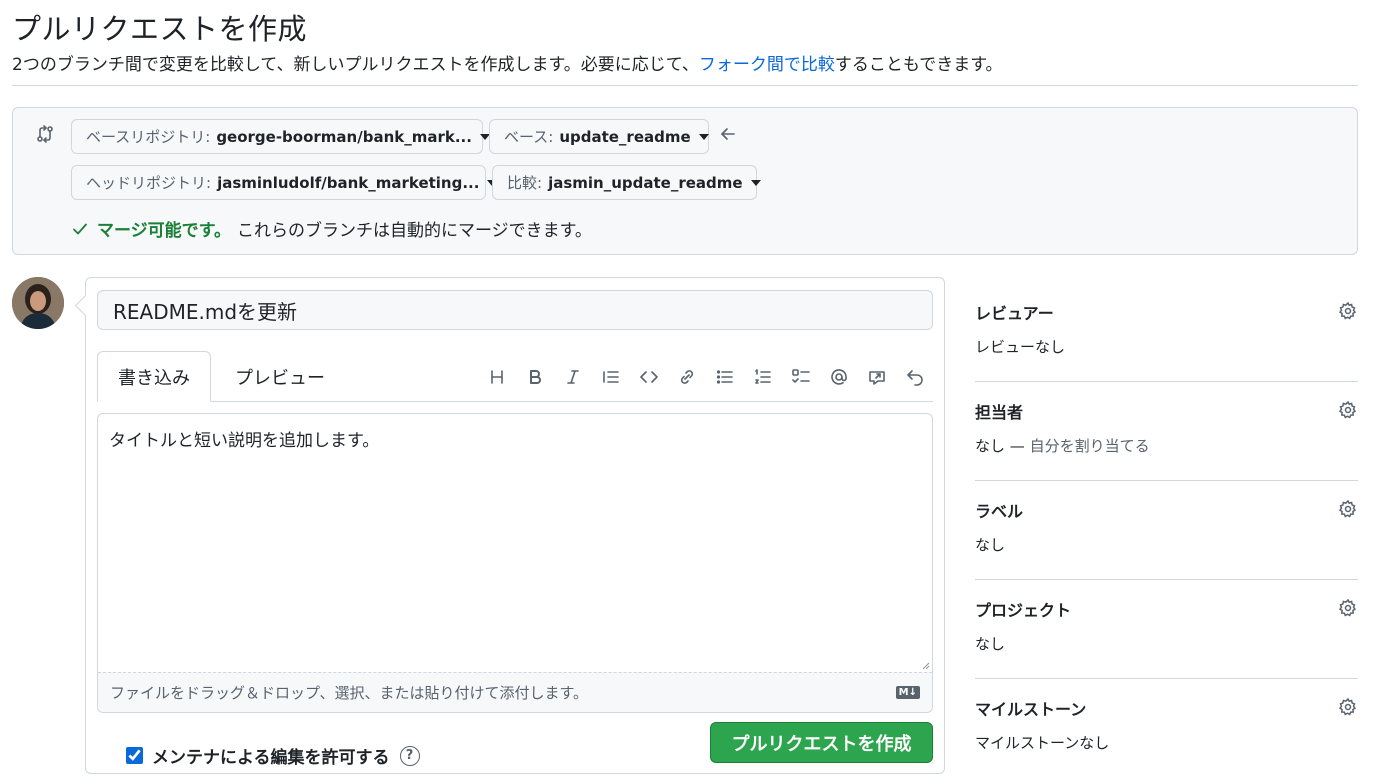  I want to click on undo-icon, so click(915, 377).